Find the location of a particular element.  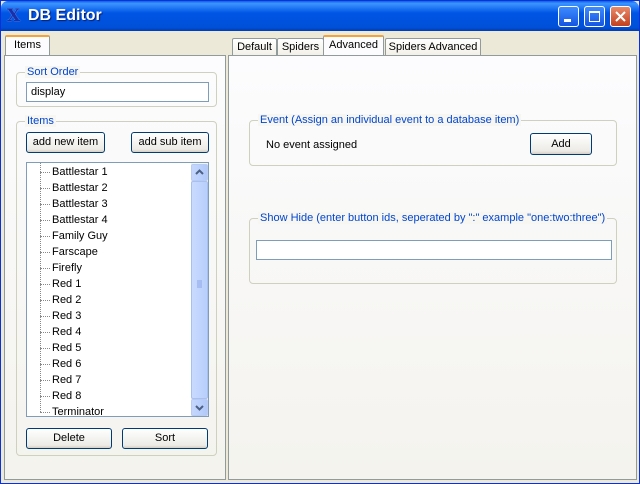

tree-item: Farscape is located at coordinates (107, 252).